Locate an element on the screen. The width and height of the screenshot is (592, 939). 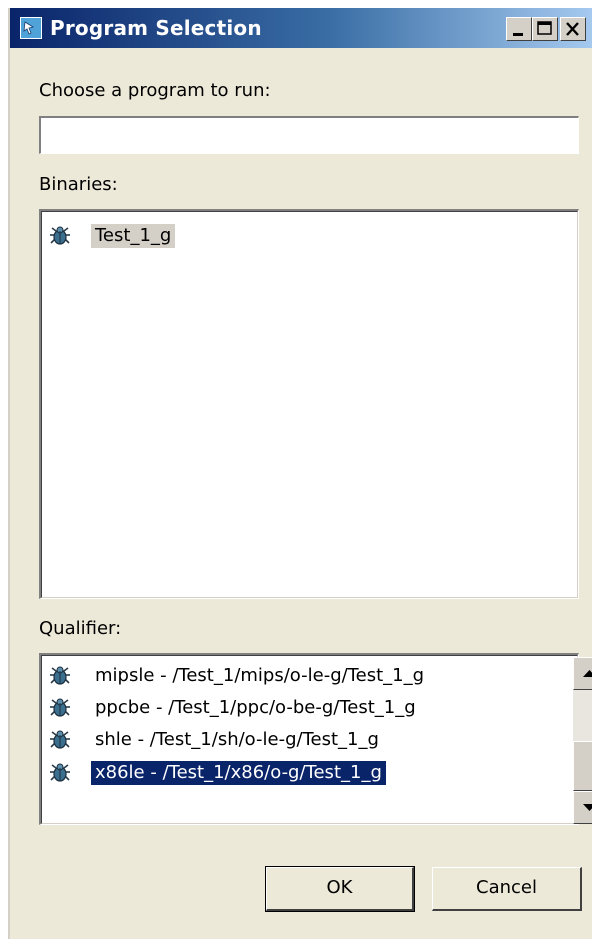
qualifier-list-item-x86le: x86le - /Test_1/x86/o-g/Test_1_g is located at coordinates (297, 773).